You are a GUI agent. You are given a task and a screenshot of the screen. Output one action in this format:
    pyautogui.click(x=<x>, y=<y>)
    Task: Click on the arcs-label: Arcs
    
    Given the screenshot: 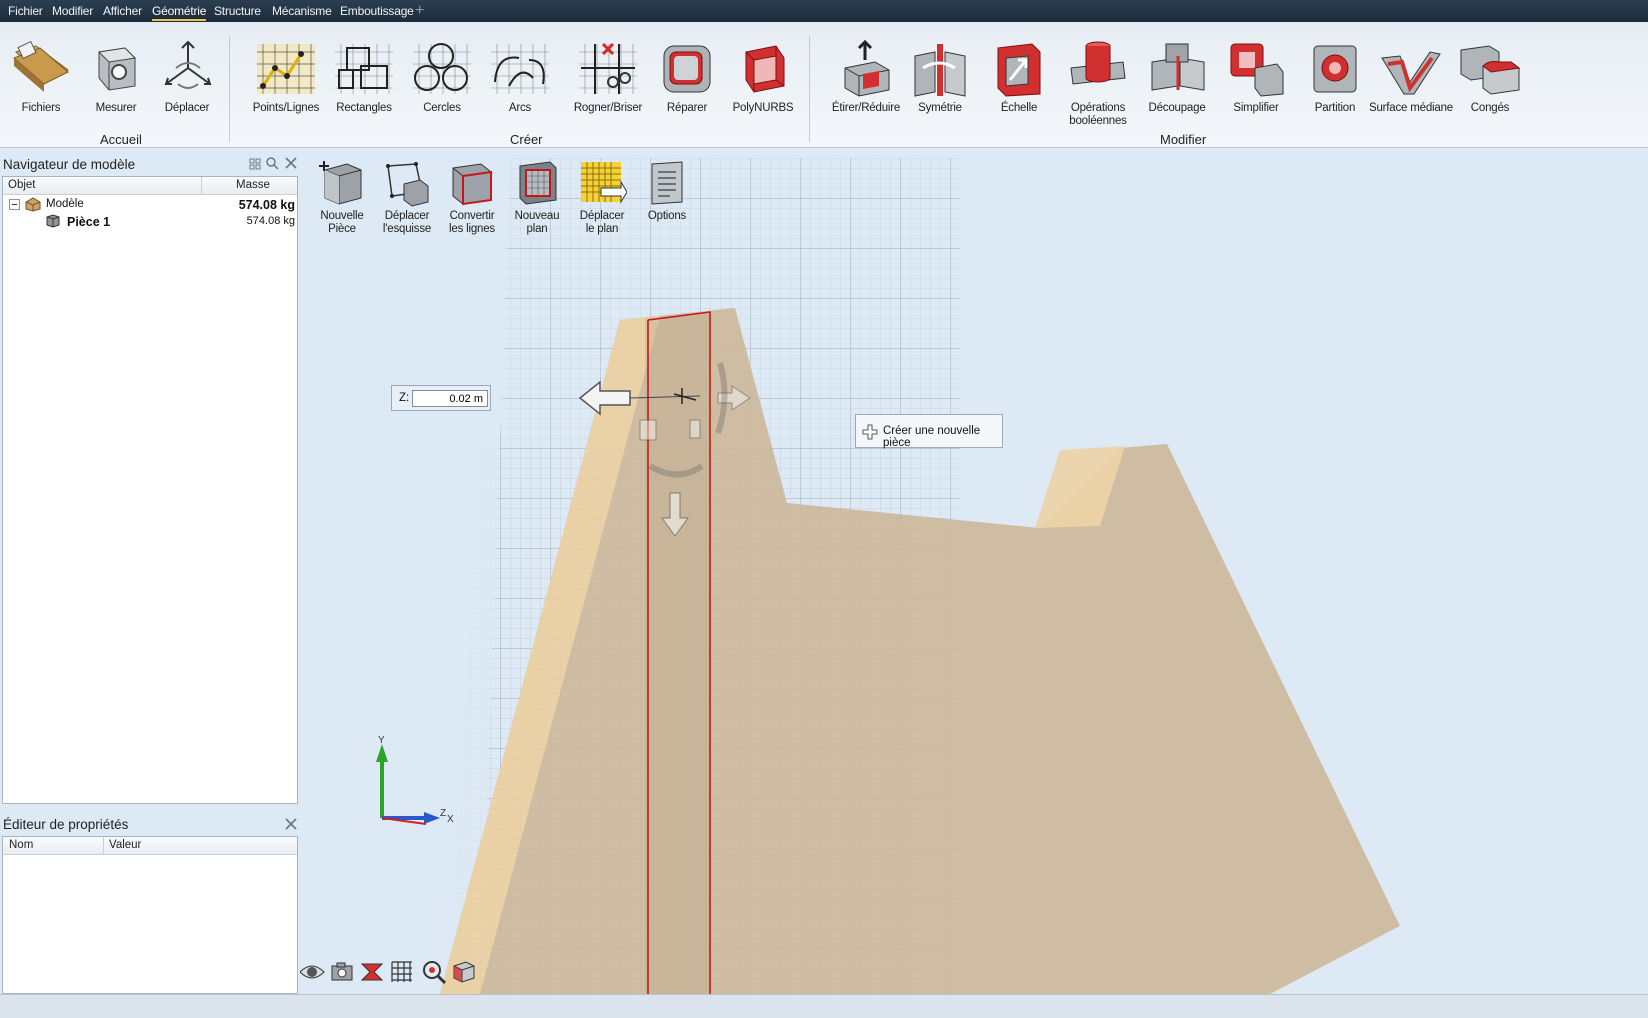 What is the action you would take?
    pyautogui.click(x=520, y=108)
    